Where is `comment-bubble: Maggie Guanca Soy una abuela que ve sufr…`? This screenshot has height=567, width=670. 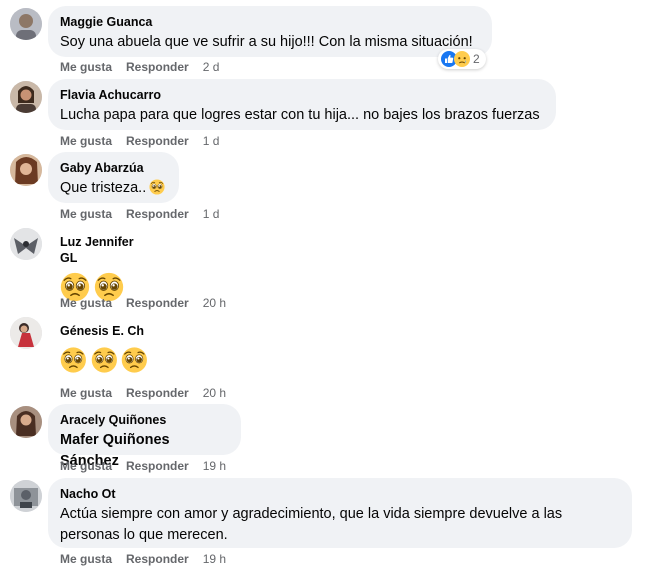 comment-bubble: Maggie Guanca Soy una abuela que ve sufr… is located at coordinates (270, 31).